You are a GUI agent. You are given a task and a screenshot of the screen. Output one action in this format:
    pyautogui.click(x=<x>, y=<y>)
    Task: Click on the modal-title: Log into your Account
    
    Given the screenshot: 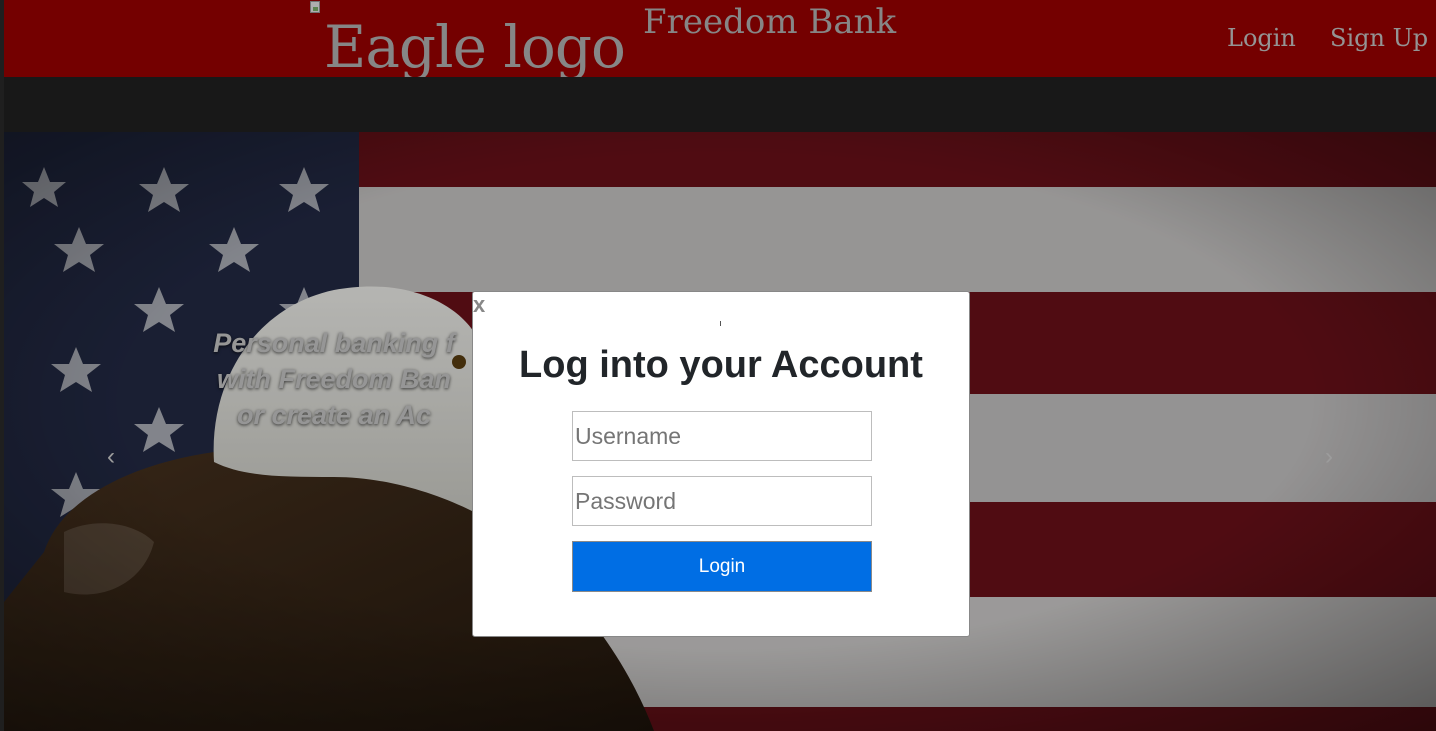 What is the action you would take?
    pyautogui.click(x=721, y=365)
    